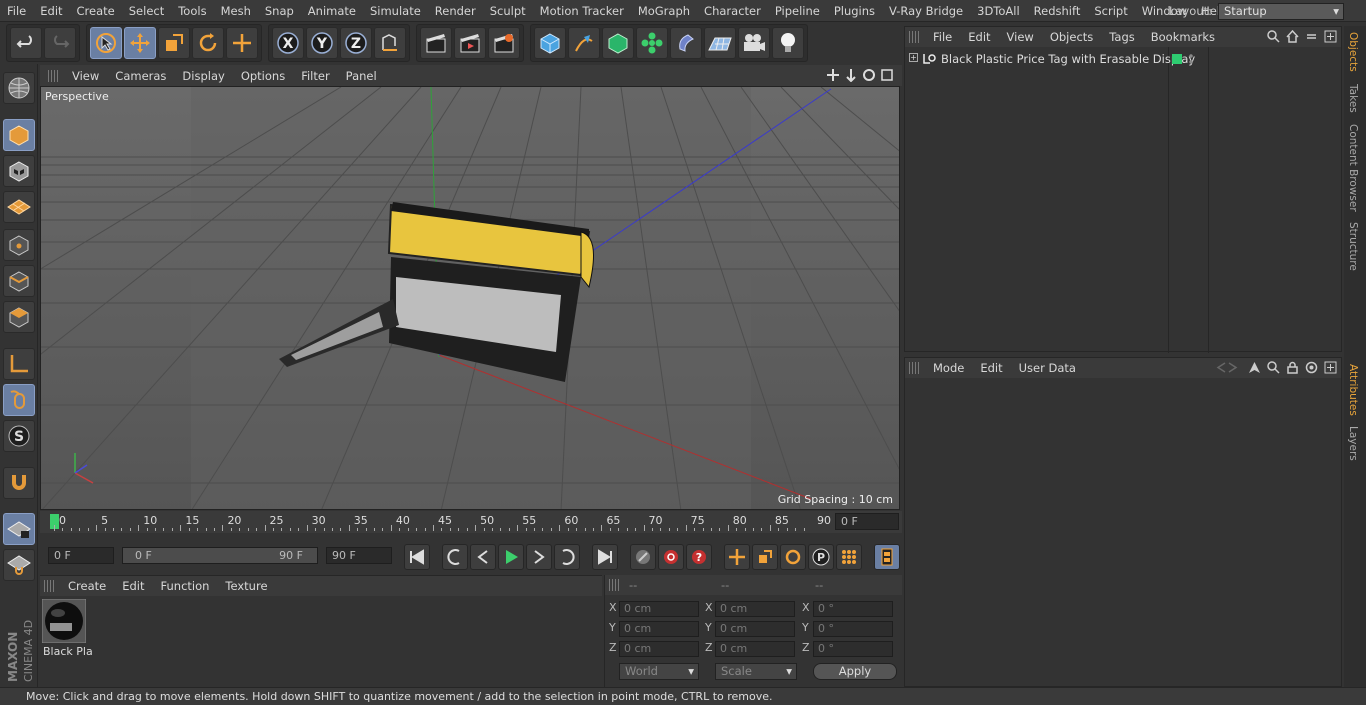 The height and width of the screenshot is (705, 1366). I want to click on viewport-menu-options: Options, so click(263, 76).